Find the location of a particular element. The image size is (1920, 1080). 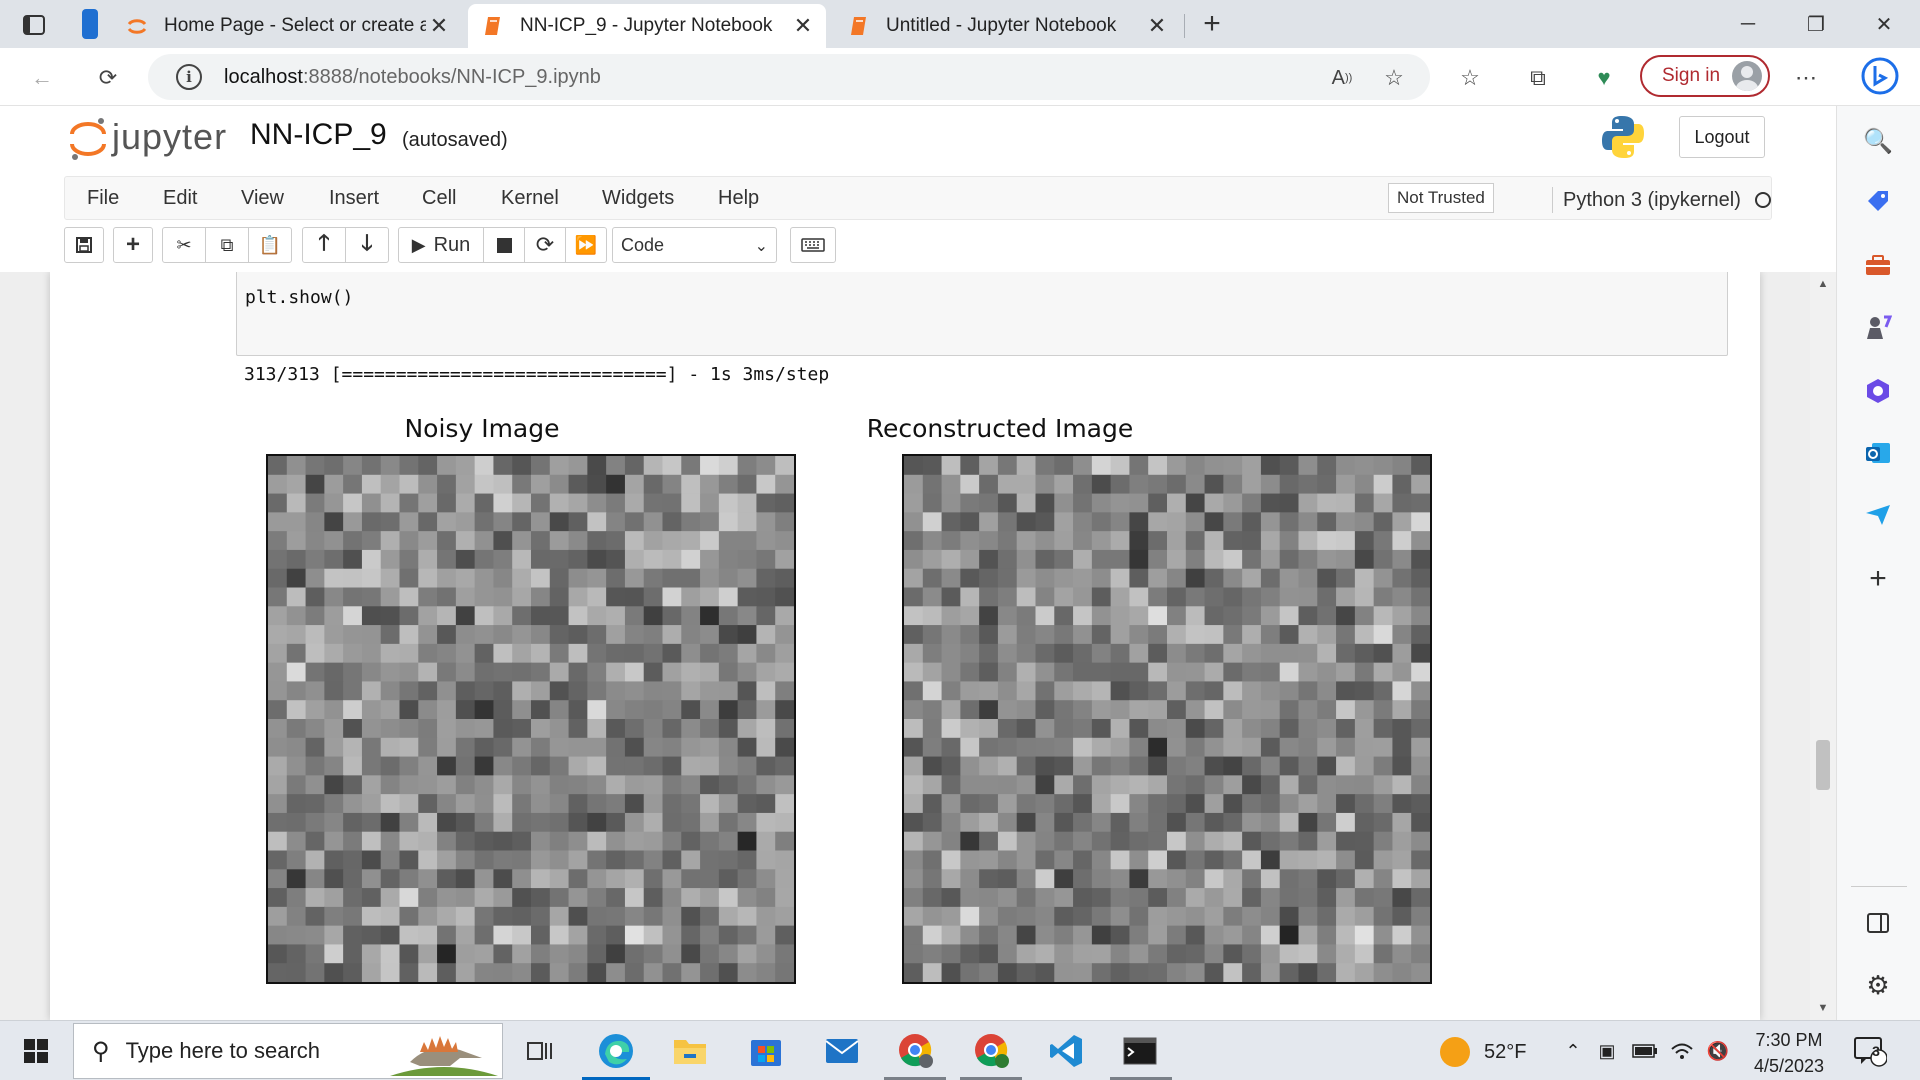

run-button: ▶ Run is located at coordinates (441, 245).